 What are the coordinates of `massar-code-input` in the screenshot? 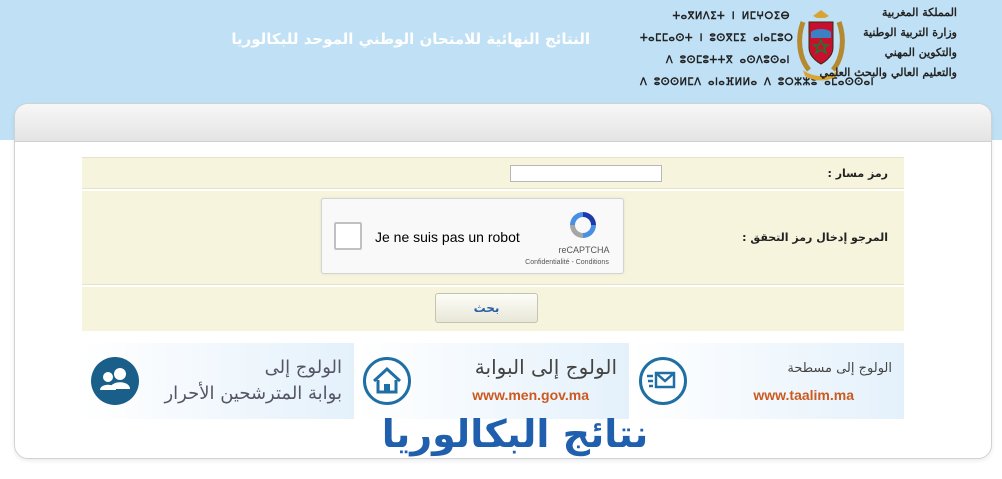 It's located at (586, 173).